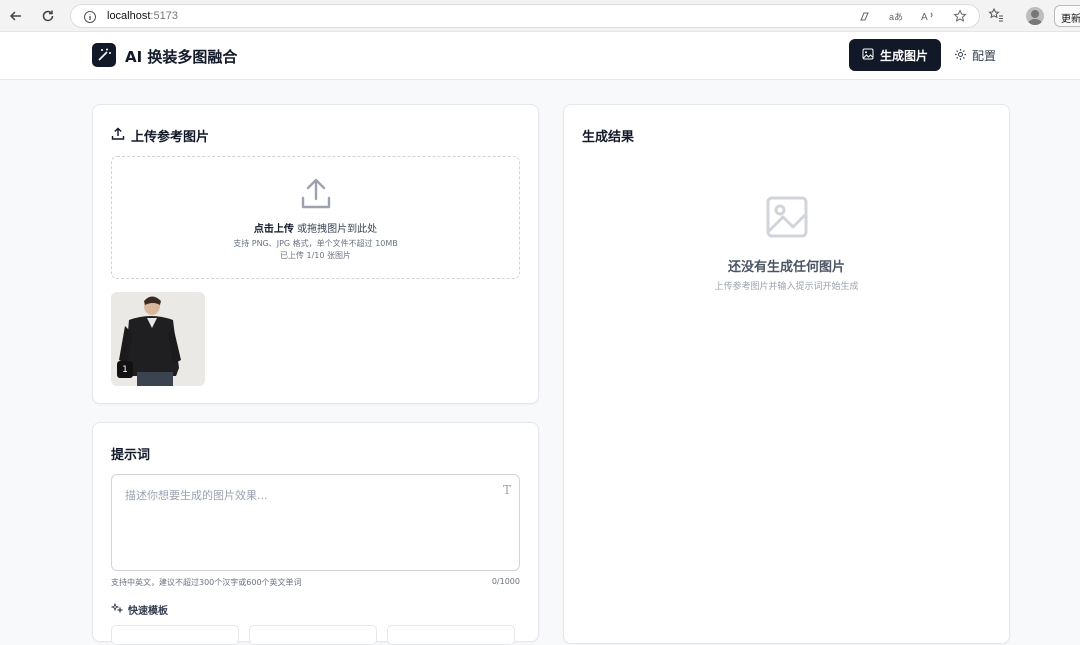 This screenshot has width=1080, height=645. What do you see at coordinates (16, 16) in the screenshot?
I see `back-arrow-icon` at bounding box center [16, 16].